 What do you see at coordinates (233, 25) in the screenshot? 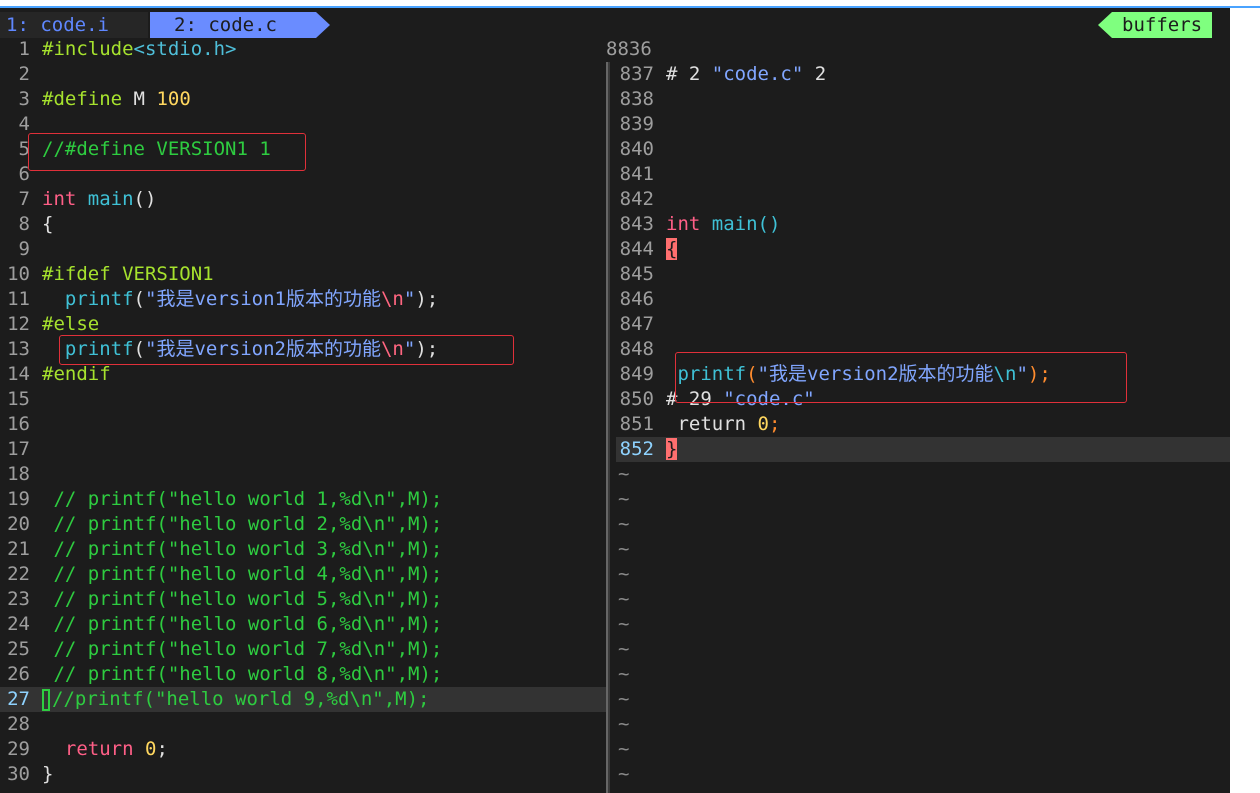
I see `tab-code-c: 2: code.c` at bounding box center [233, 25].